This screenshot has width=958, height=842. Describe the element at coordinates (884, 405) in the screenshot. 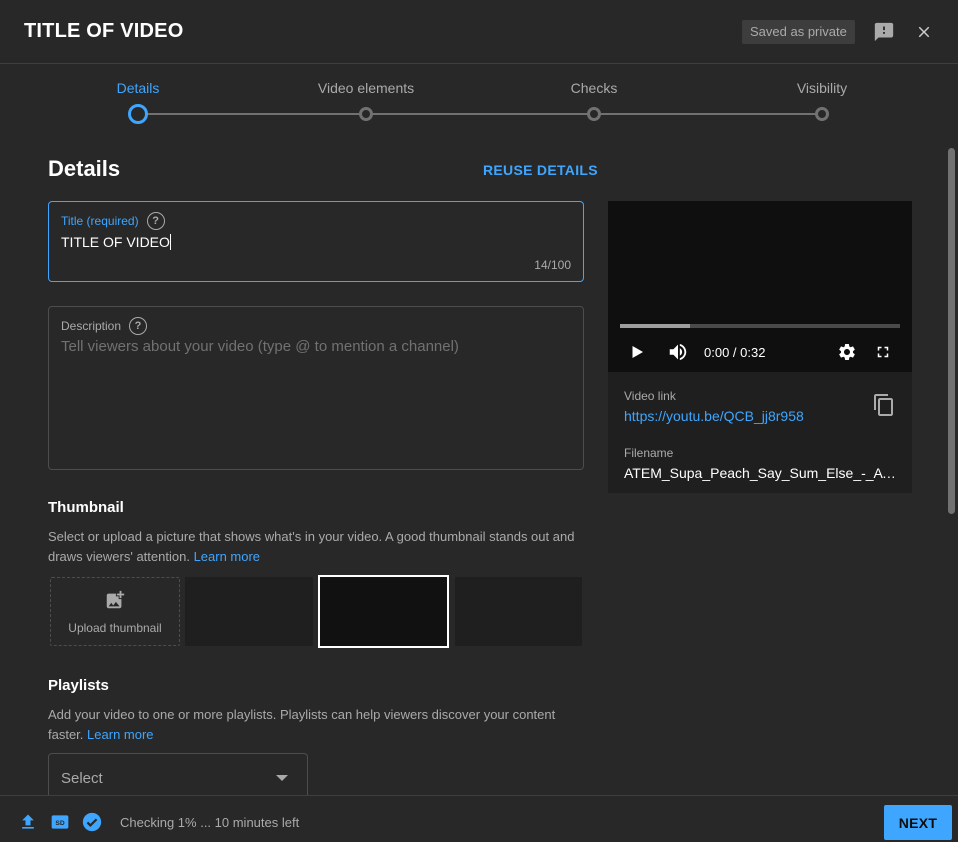

I see `copy-icon` at that location.